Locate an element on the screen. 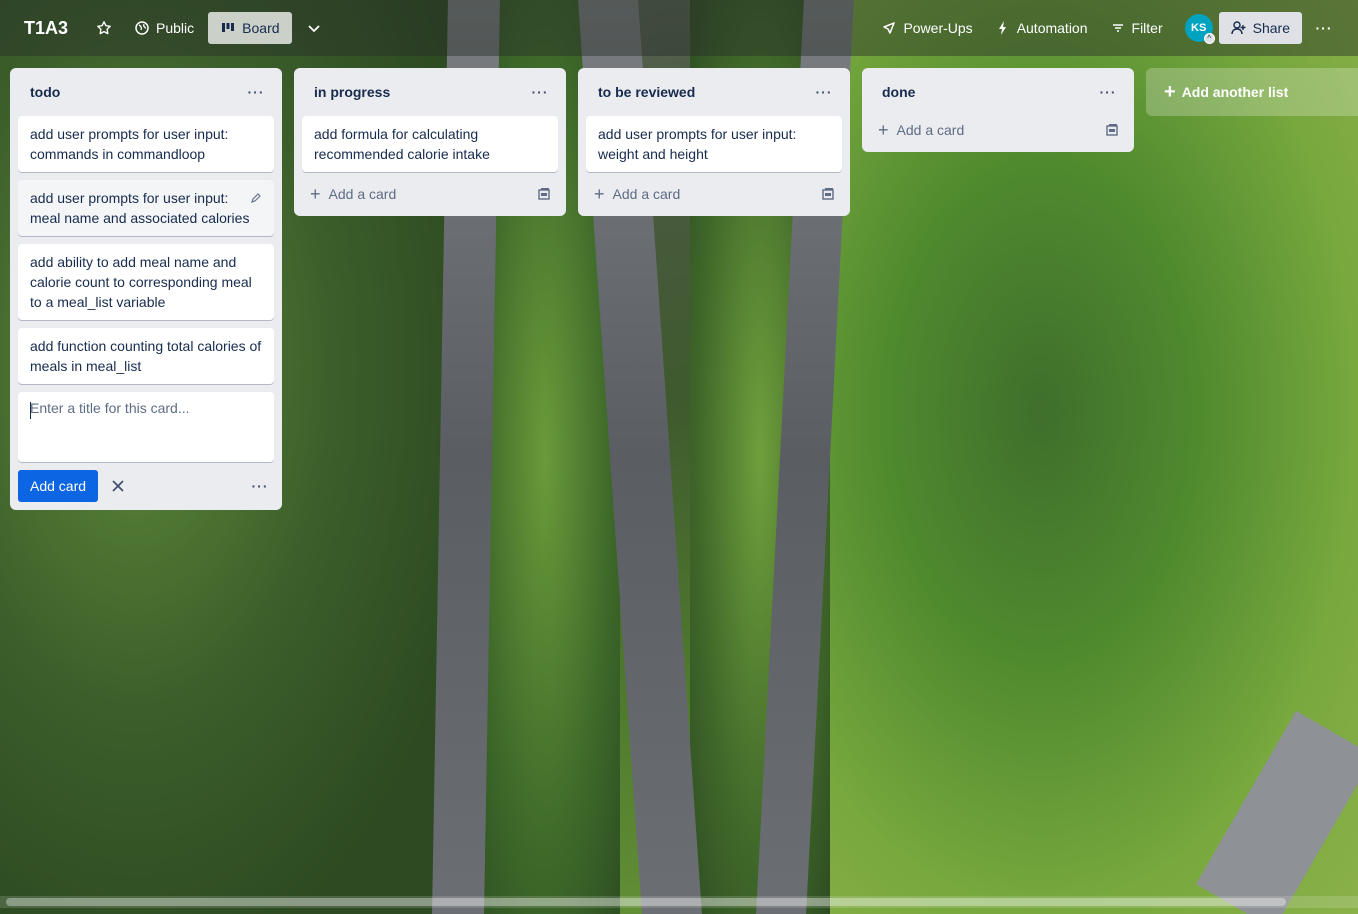 The image size is (1358, 914). board-icon is located at coordinates (228, 27).